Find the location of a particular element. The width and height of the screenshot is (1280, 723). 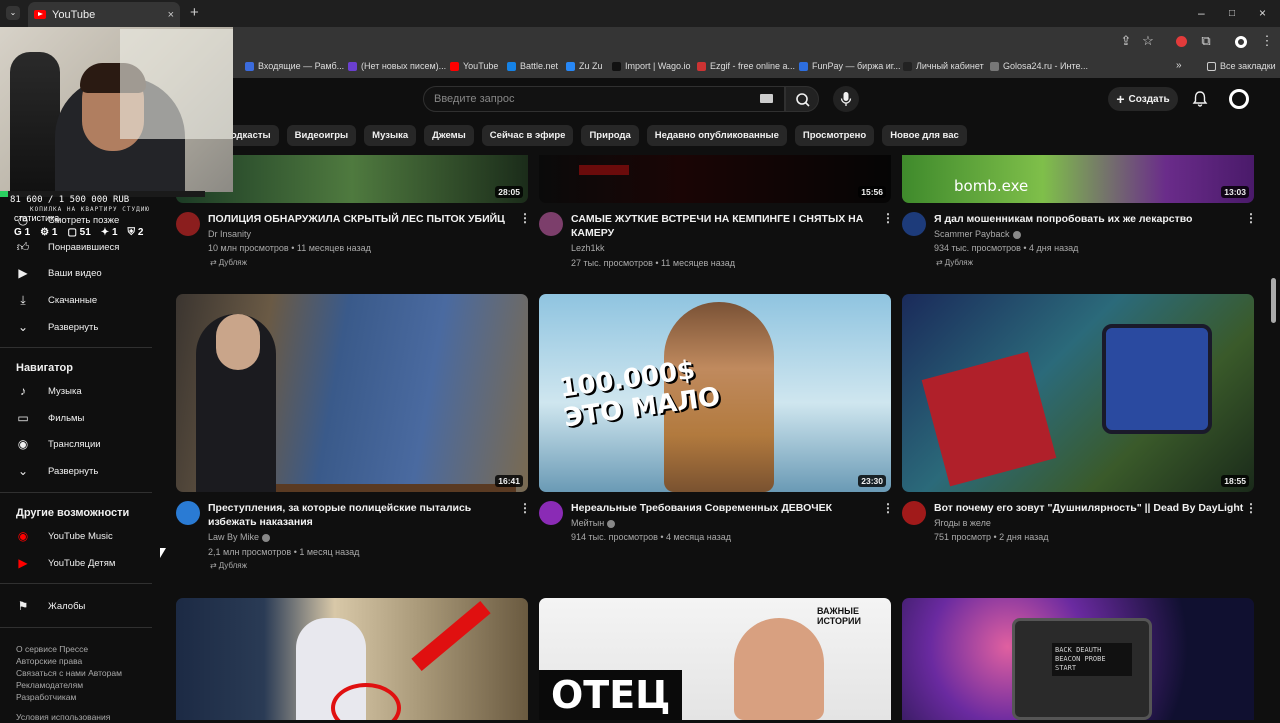

extensions-puzzle-icon: ⧉ is located at coordinates (1206, 41).